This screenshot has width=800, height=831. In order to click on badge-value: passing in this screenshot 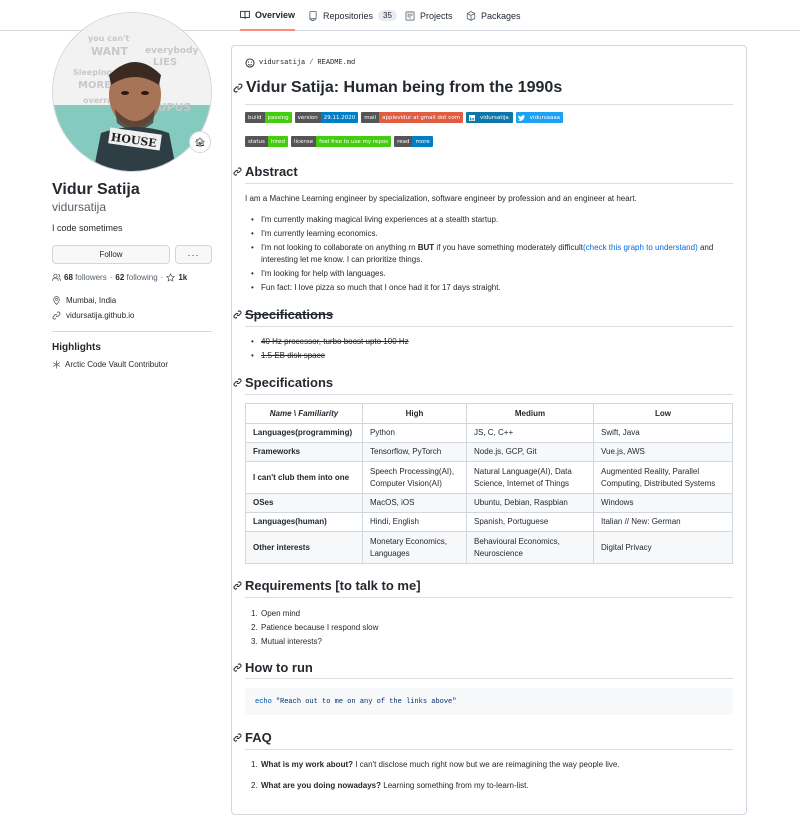, I will do `click(278, 117)`.